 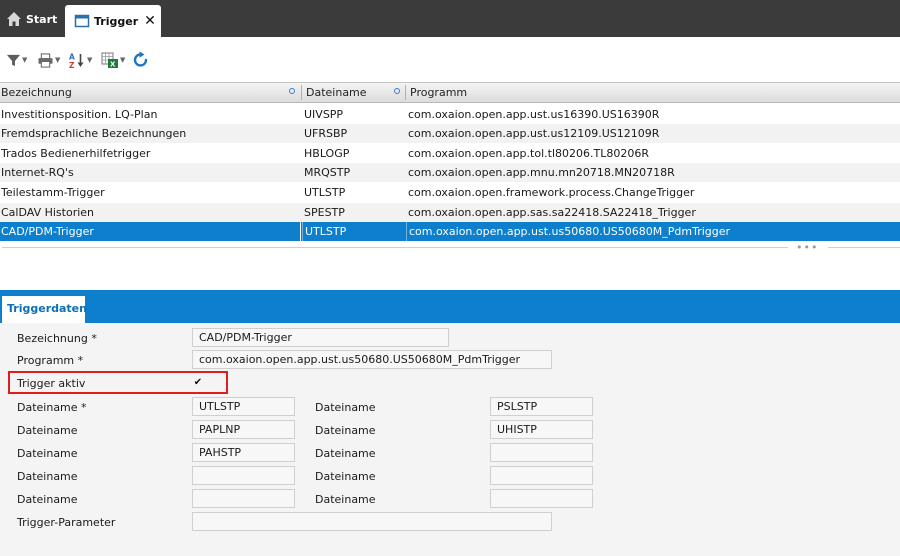 I want to click on highlight-box, so click(x=118, y=382).